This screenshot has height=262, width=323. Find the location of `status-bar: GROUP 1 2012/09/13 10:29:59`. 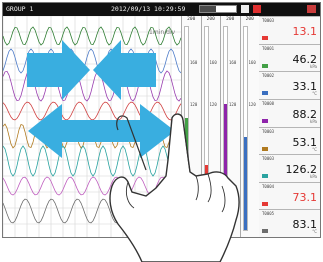

status-bar: GROUP 1 2012/09/13 10:29:59 is located at coordinates (161, 9).